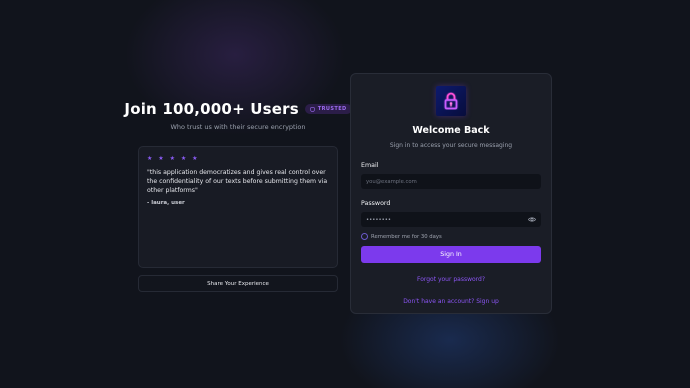 This screenshot has height=388, width=690. I want to click on testimonial-author: - laura, user, so click(166, 203).